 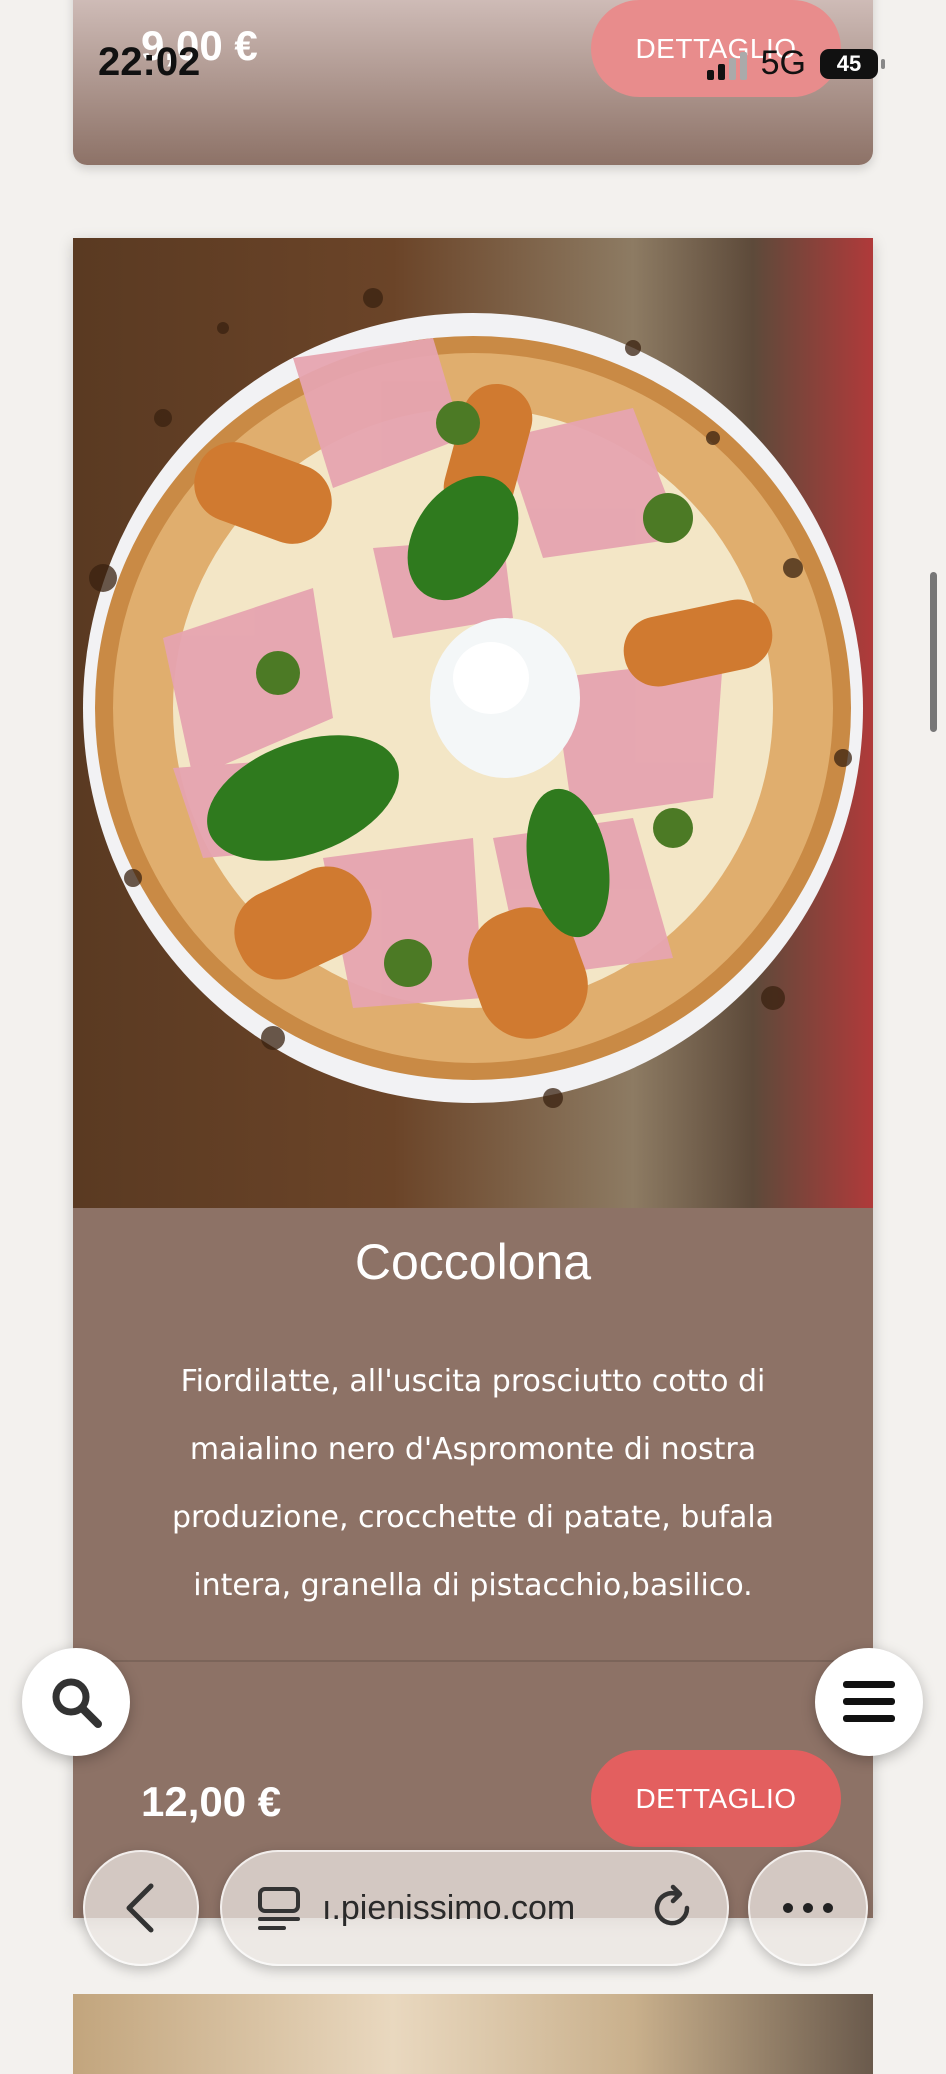 I want to click on next-menu-item-photo, so click(x=473, y=2034).